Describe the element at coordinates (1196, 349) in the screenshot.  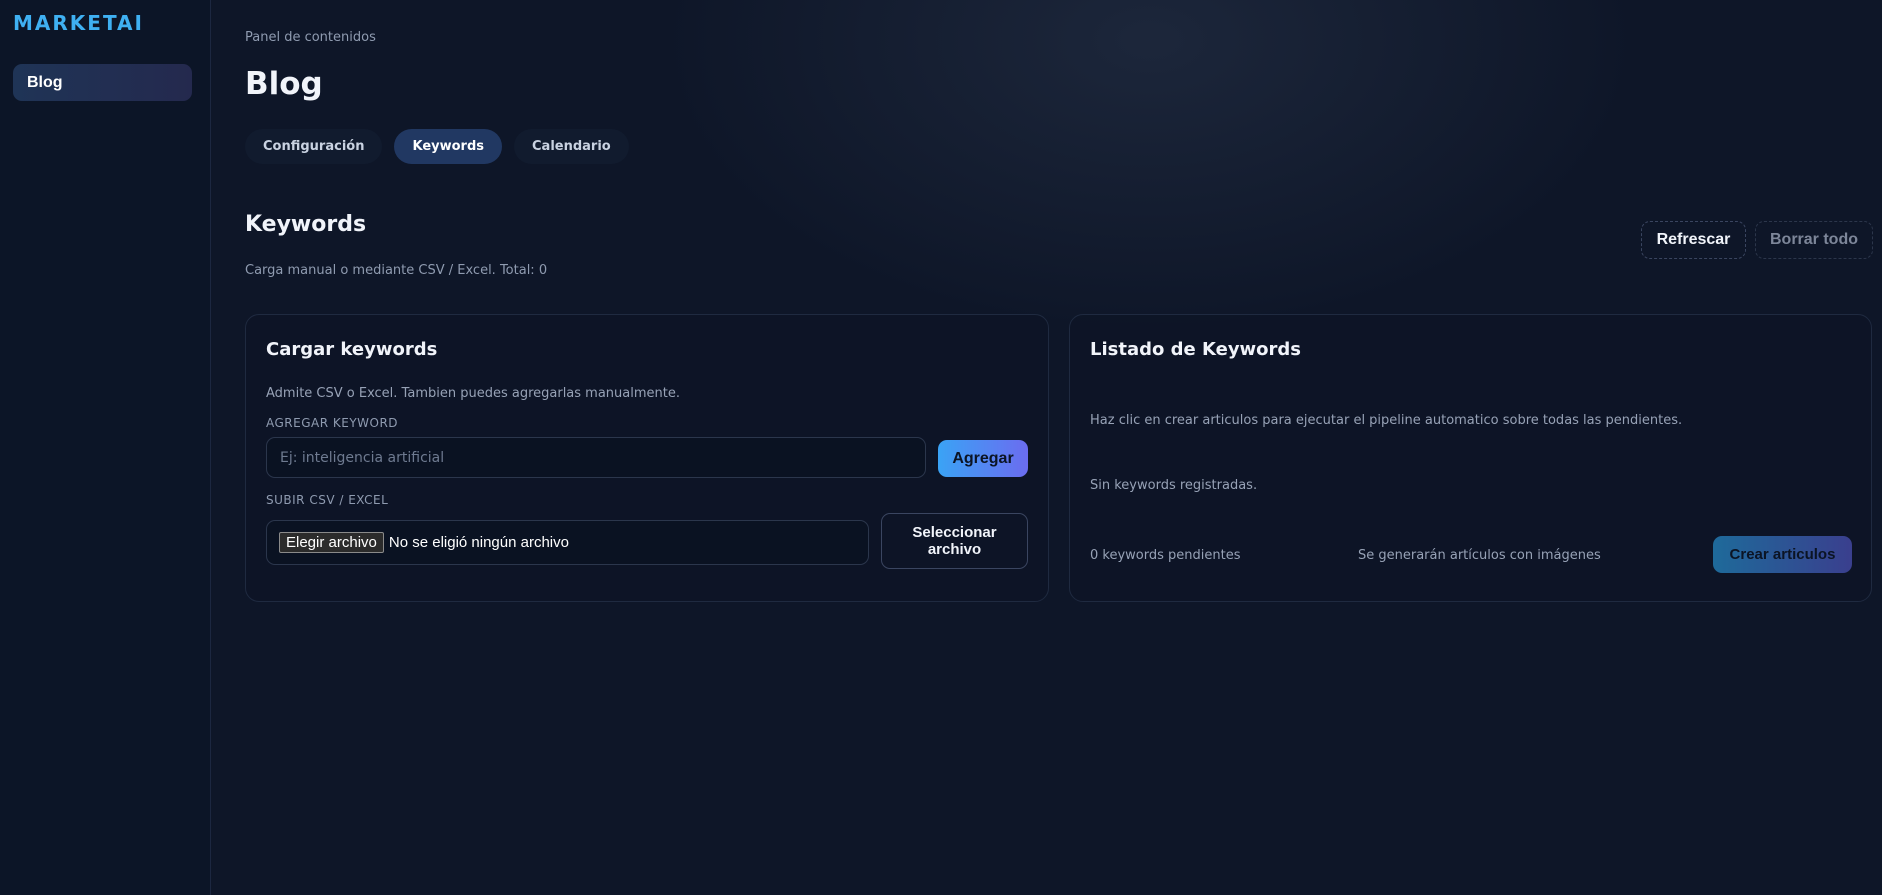
I see `list-card-title: Listado de Keywords` at that location.